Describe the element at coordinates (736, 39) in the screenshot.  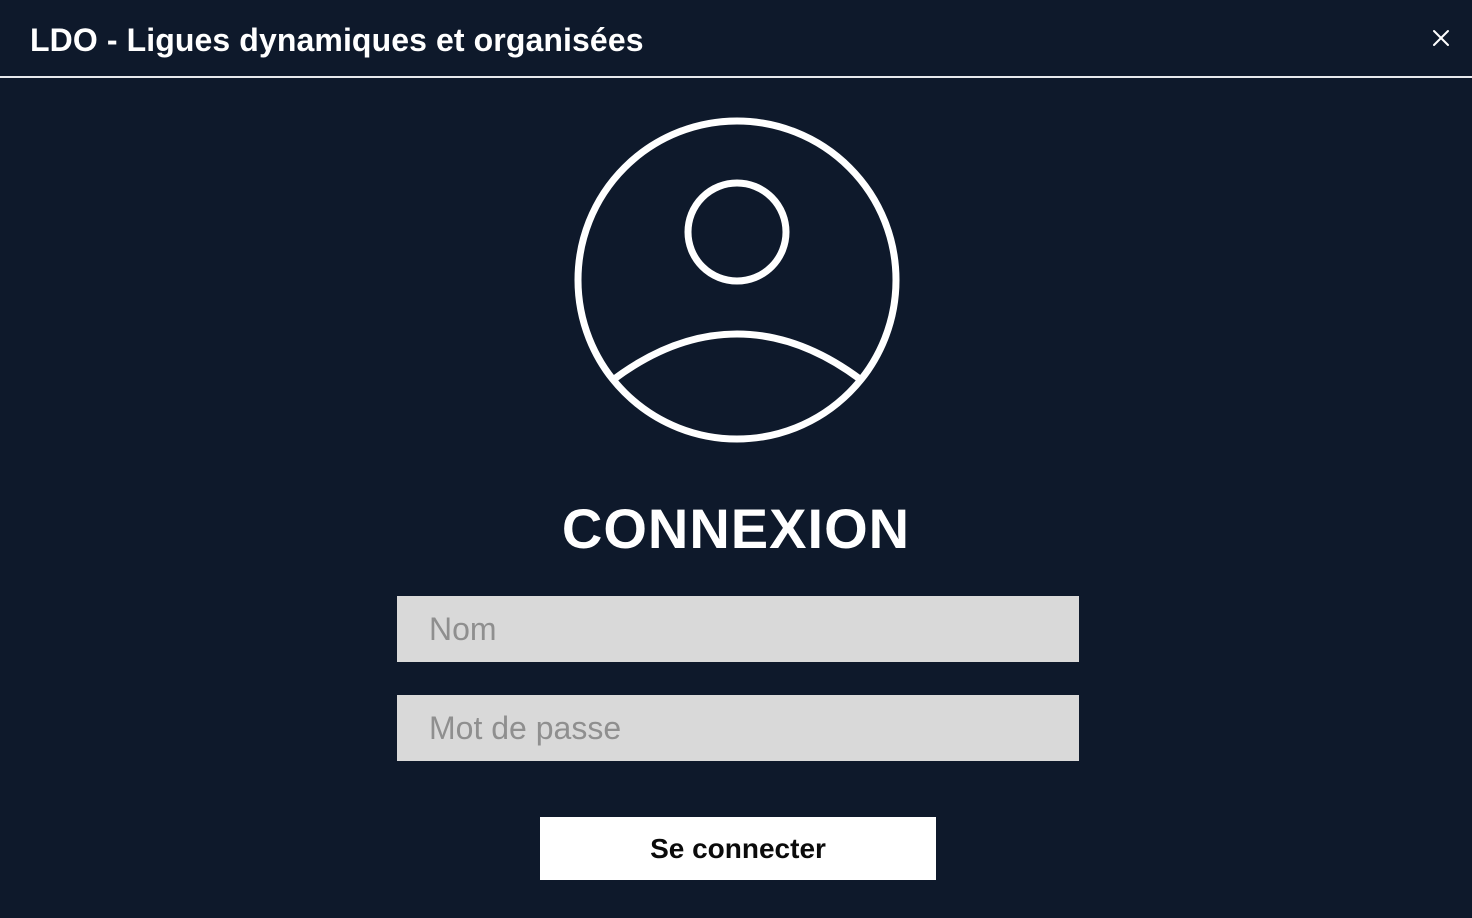
I see `title-bar: LDO - Ligues dynamiques et organisées` at that location.